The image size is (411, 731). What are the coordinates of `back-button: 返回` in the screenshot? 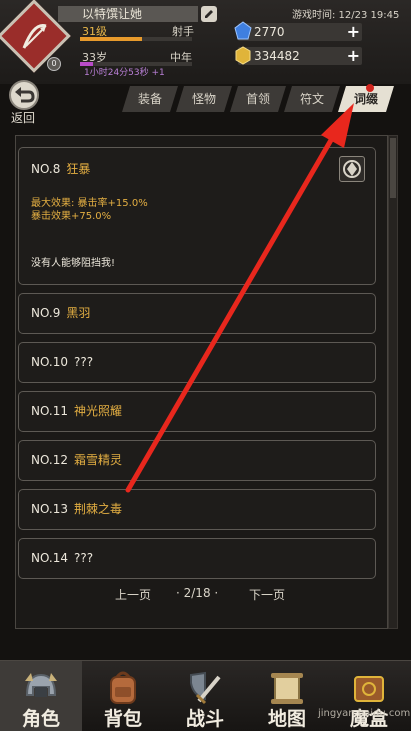 It's located at (25, 102).